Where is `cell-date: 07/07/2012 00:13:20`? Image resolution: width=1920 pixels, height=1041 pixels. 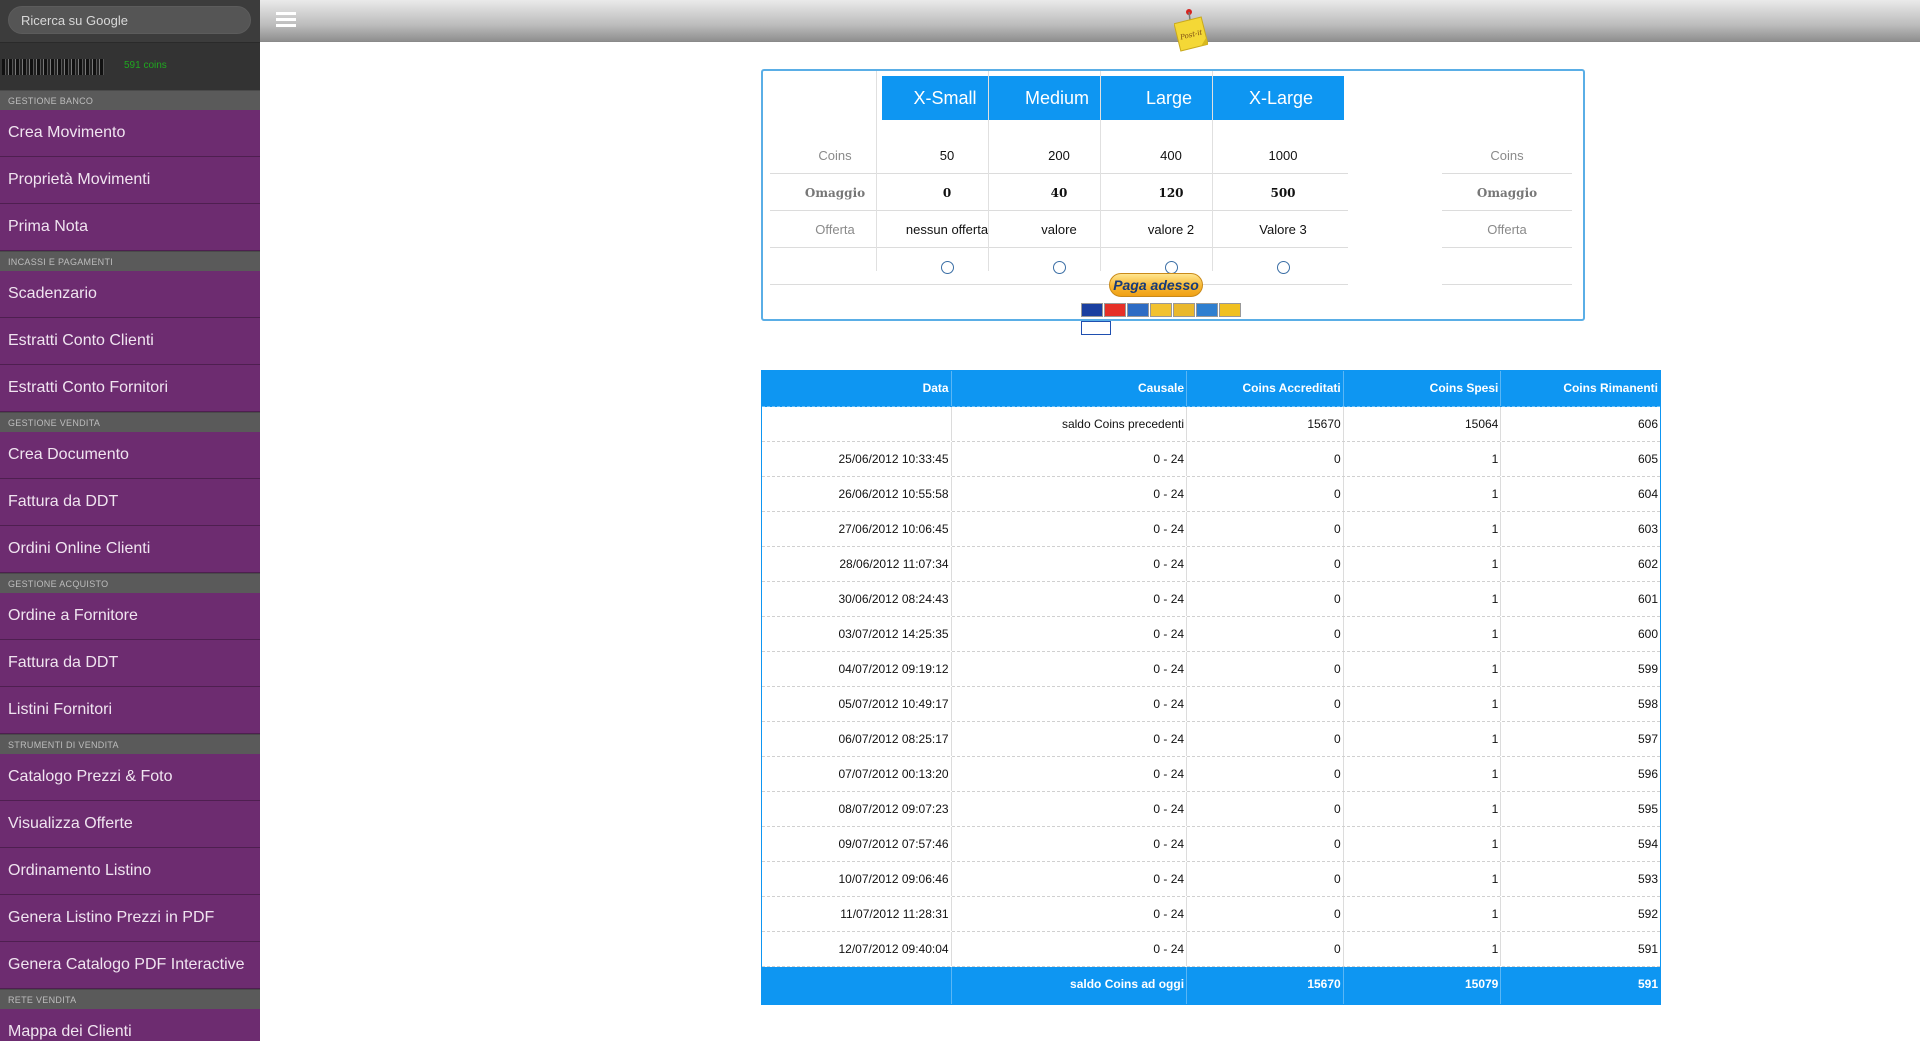
cell-date: 07/07/2012 00:13:20 is located at coordinates (857, 774).